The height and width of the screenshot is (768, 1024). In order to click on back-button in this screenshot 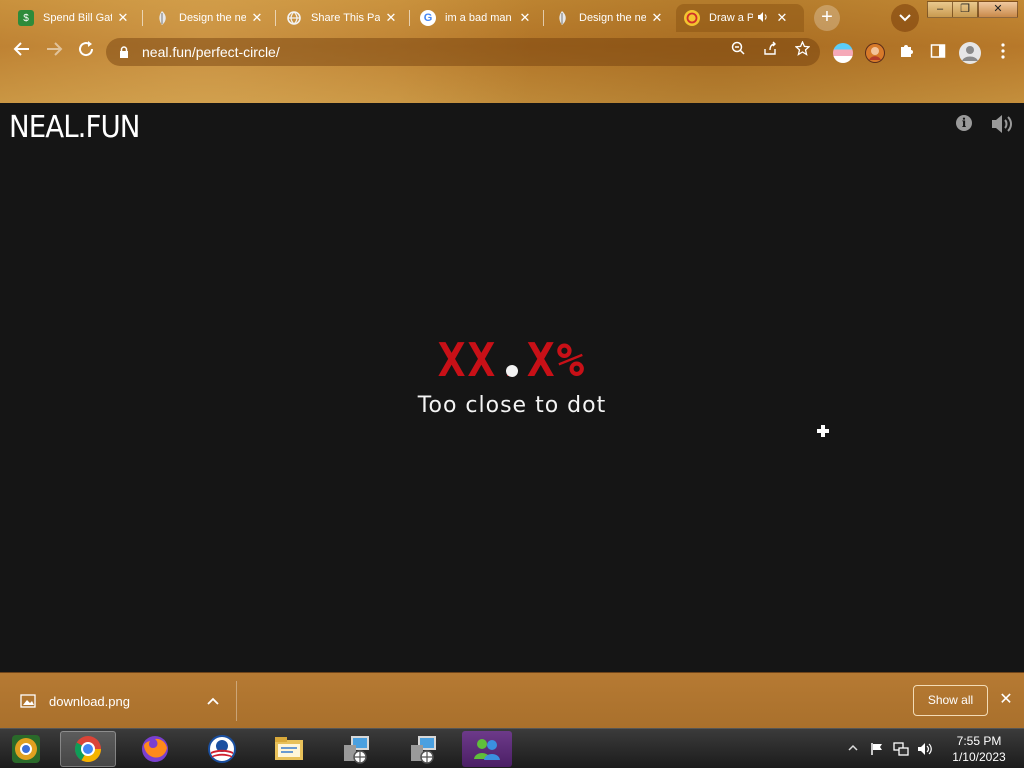, I will do `click(22, 52)`.